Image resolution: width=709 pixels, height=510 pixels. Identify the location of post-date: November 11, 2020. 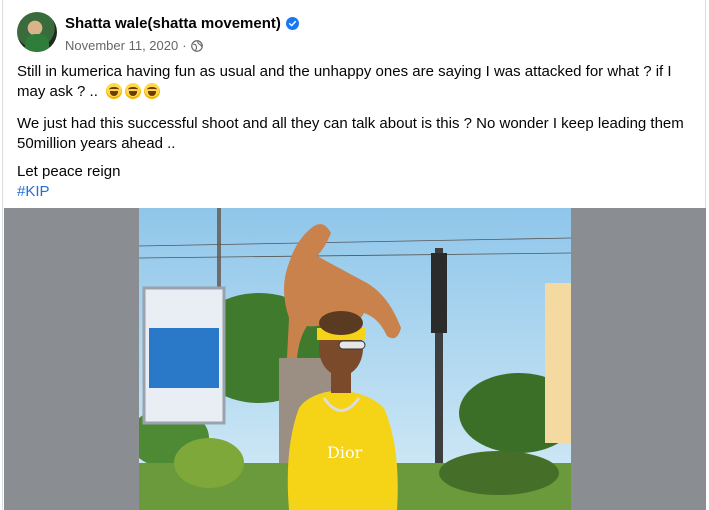
(121, 45).